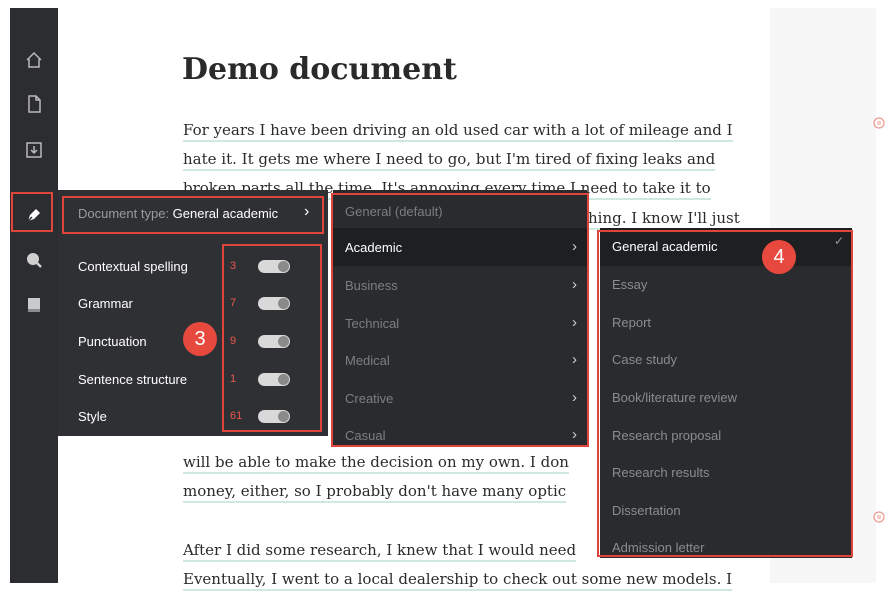 Image resolution: width=886 pixels, height=591 pixels. What do you see at coordinates (133, 379) in the screenshot?
I see `row-label: Sentence structure` at bounding box center [133, 379].